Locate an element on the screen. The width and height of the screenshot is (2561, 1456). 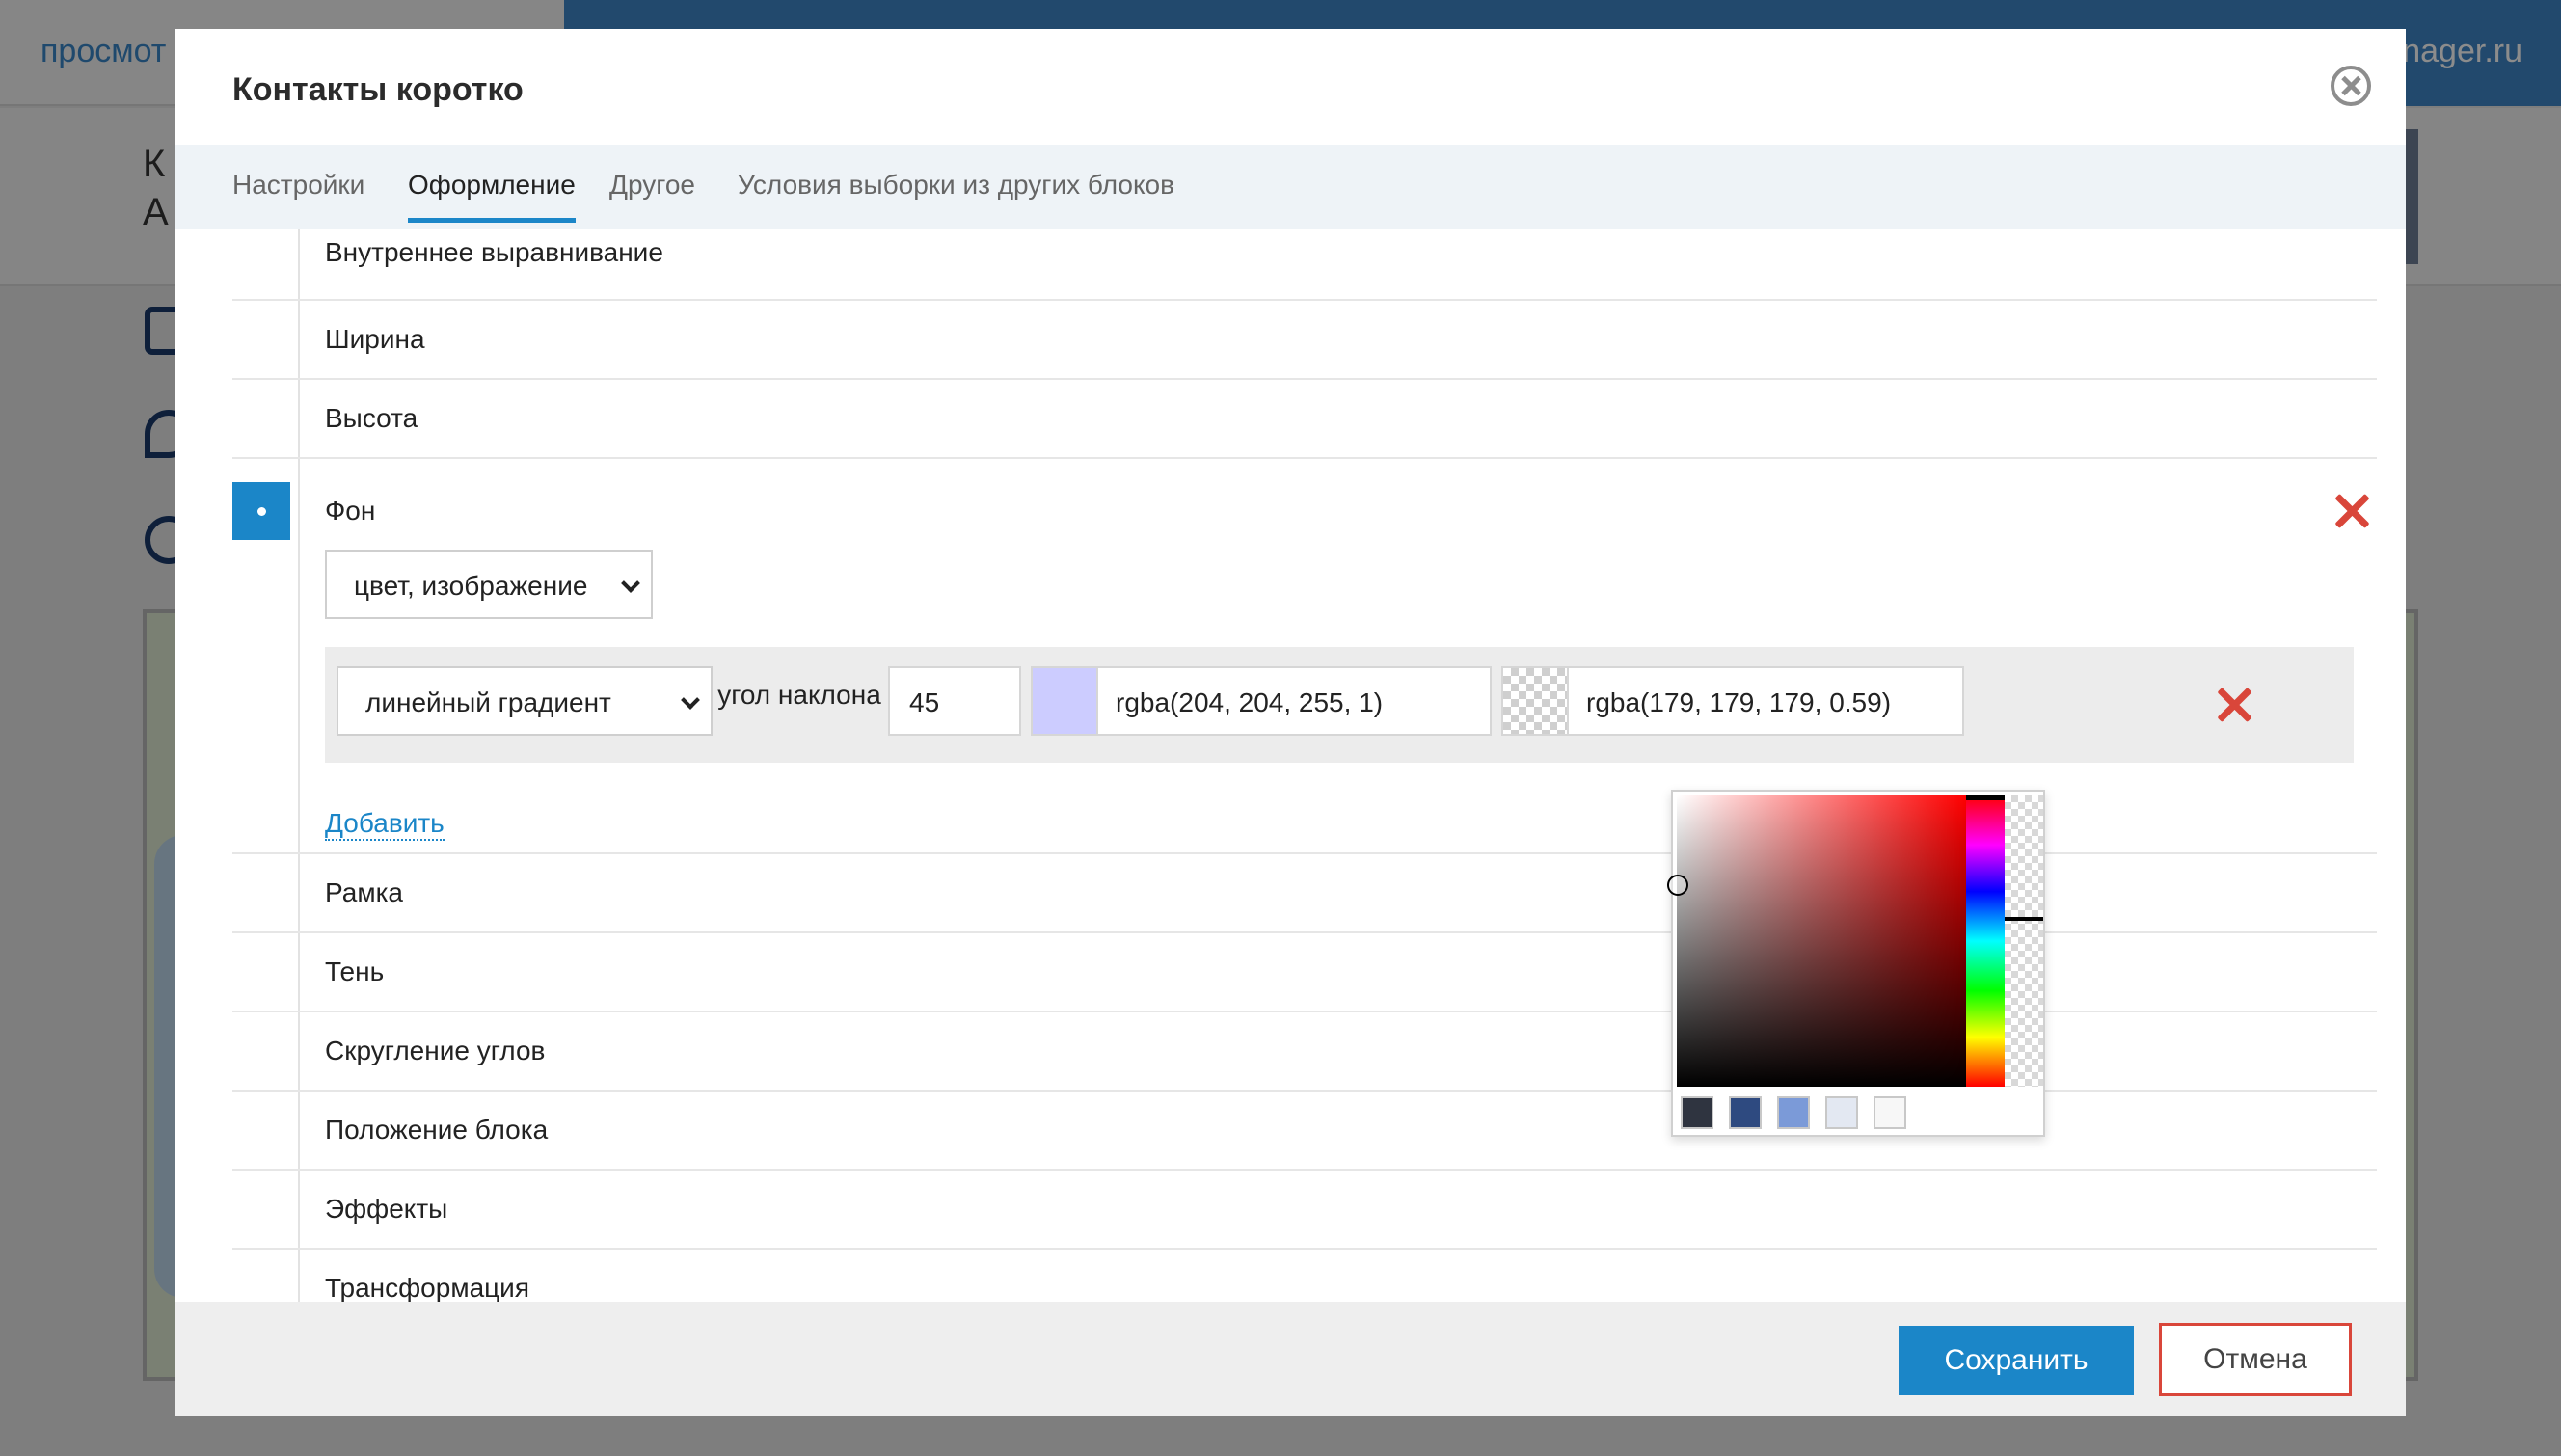
close-icon is located at coordinates (2351, 86).